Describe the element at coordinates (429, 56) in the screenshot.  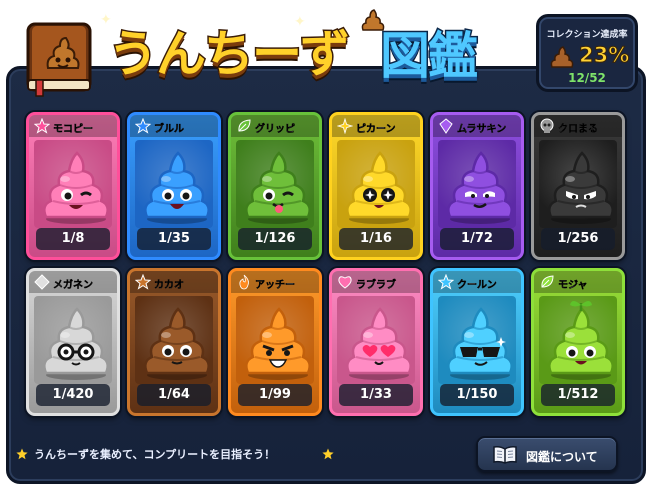
I see `title-kanji: 図鑑` at that location.